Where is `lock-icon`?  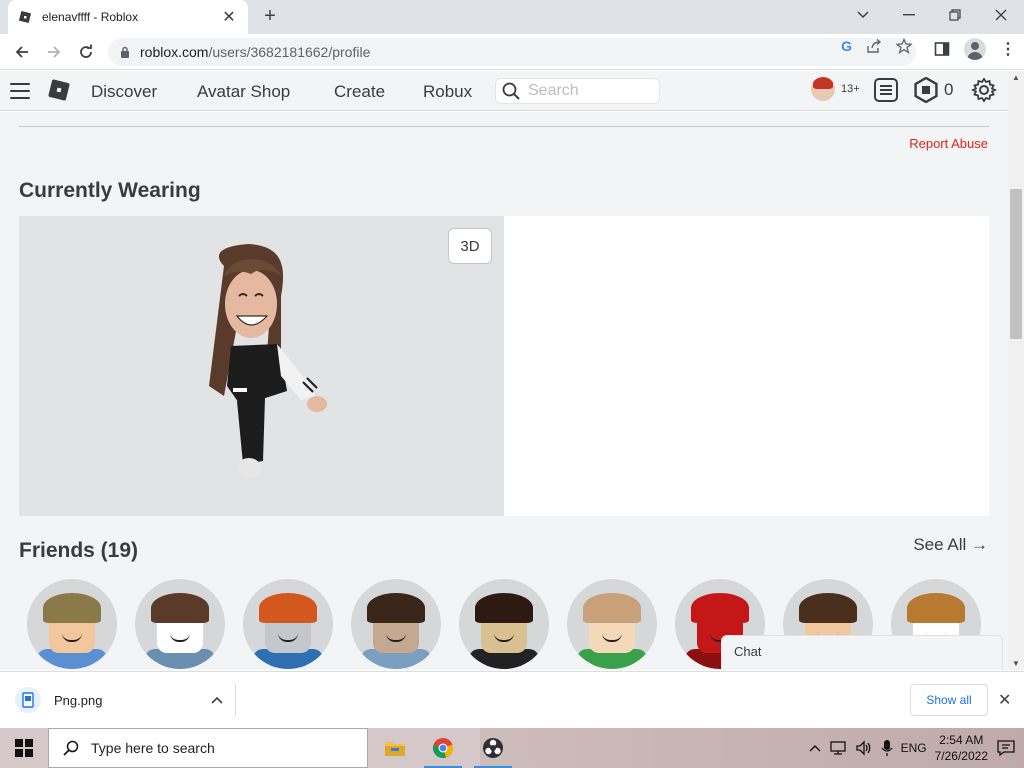
lock-icon is located at coordinates (125, 52).